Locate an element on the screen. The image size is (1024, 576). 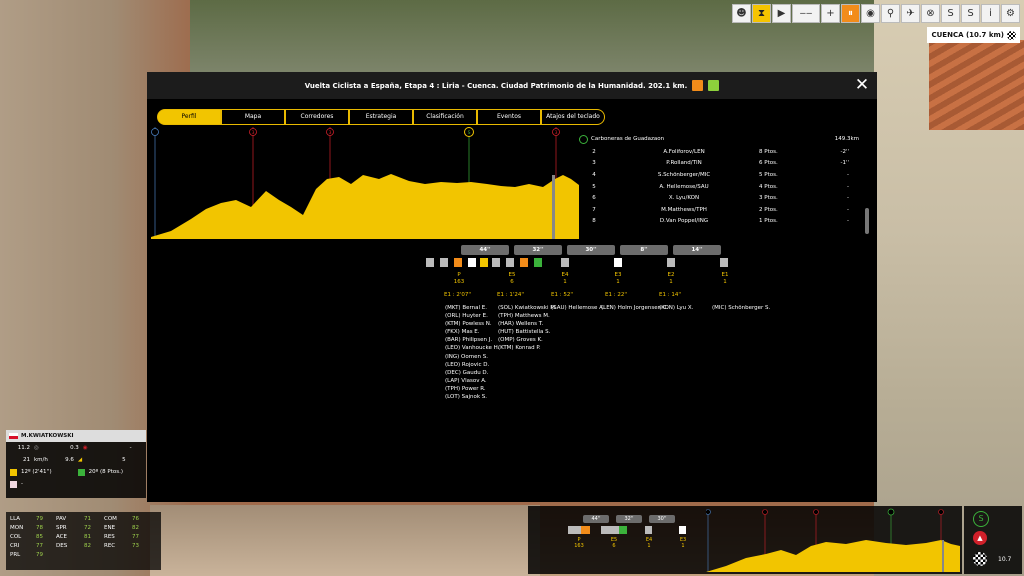
classification-header: Carboneras de Guadazaon 149.3km is located at coordinates (724, 139).